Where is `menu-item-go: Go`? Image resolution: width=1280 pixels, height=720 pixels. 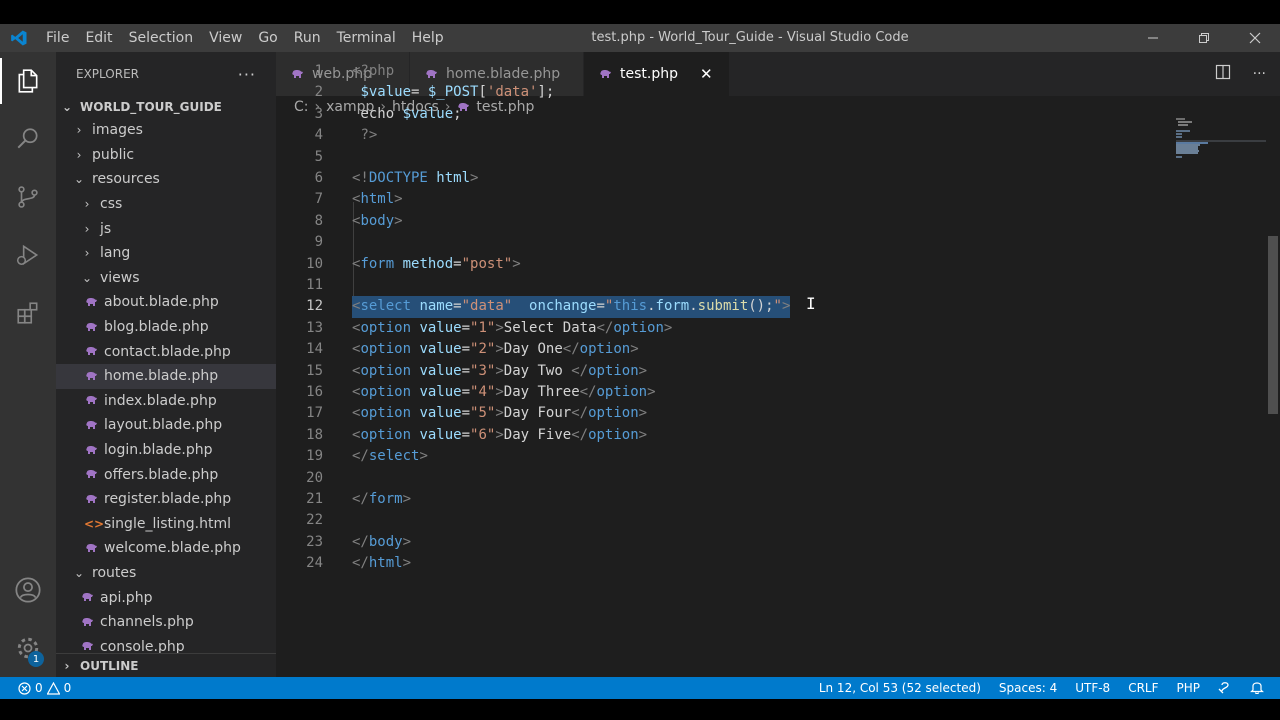
menu-item-go: Go is located at coordinates (267, 38).